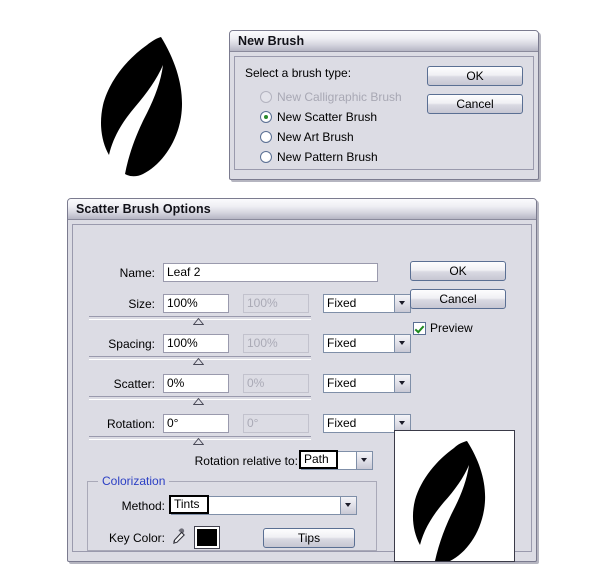  Describe the element at coordinates (458, 299) in the screenshot. I see `scatter-cancel-button: Cancel` at that location.